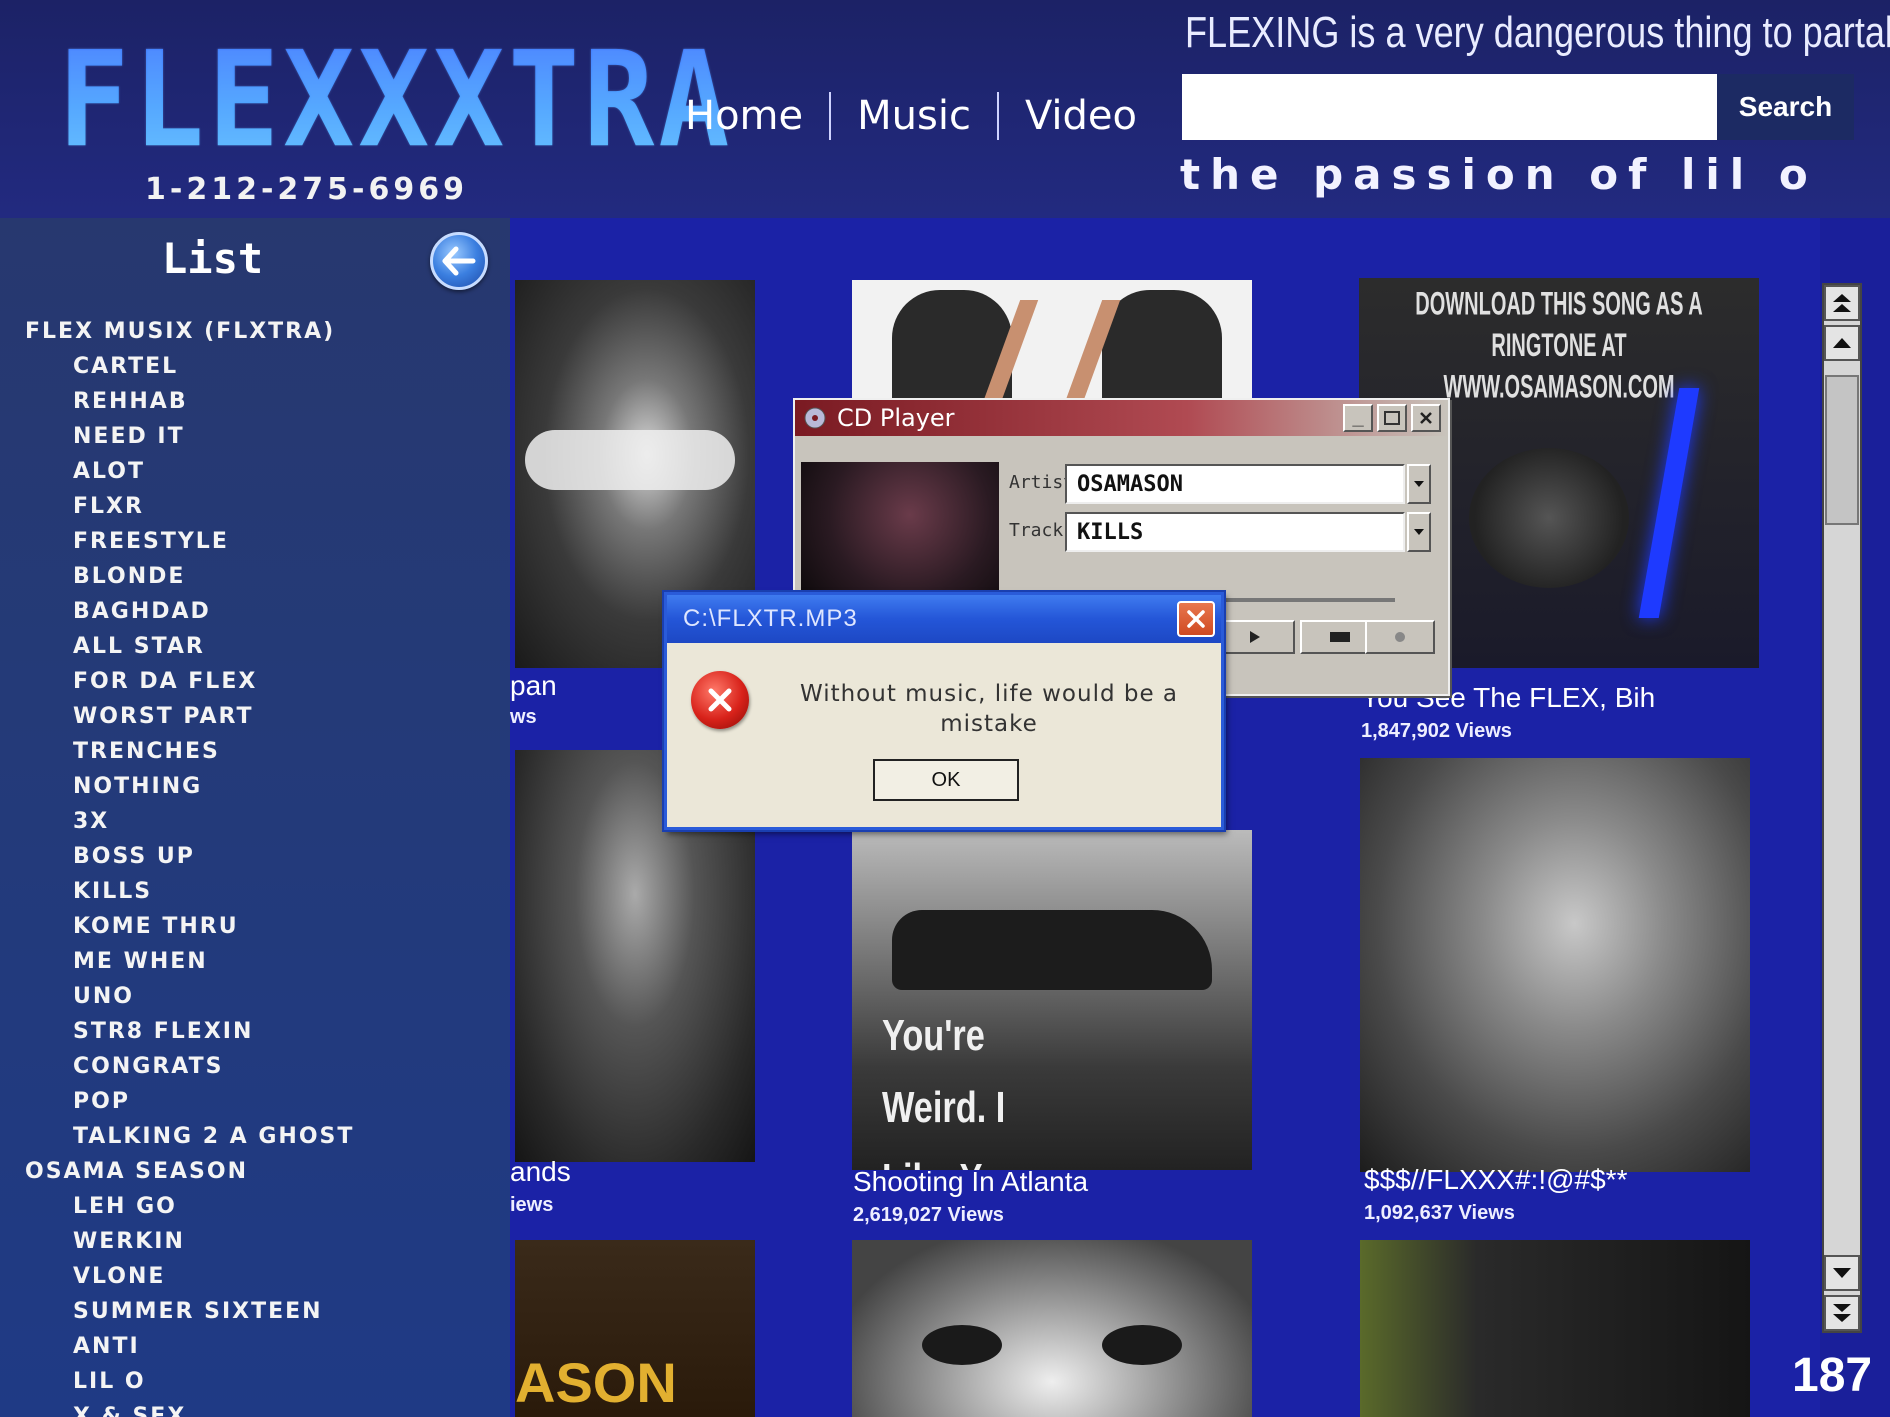  Describe the element at coordinates (265, 506) in the screenshot. I see `song-list-item: FLXR` at that location.